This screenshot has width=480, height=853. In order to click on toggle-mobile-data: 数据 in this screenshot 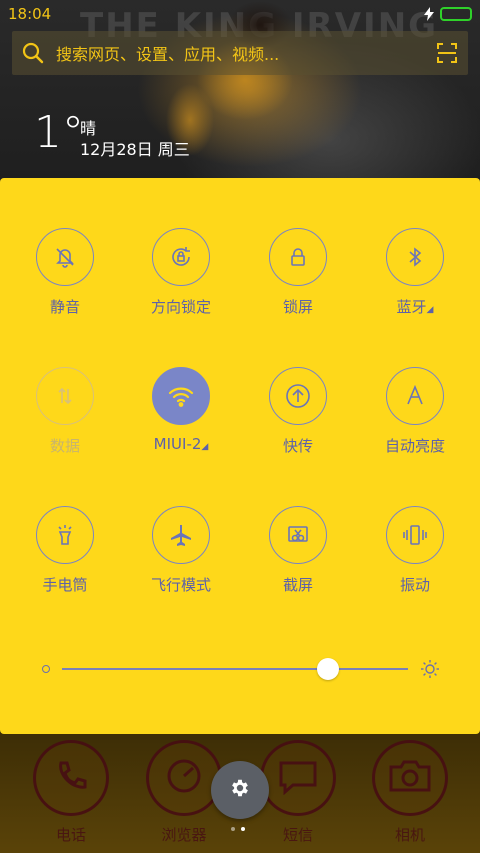, I will do `click(65, 411)`.